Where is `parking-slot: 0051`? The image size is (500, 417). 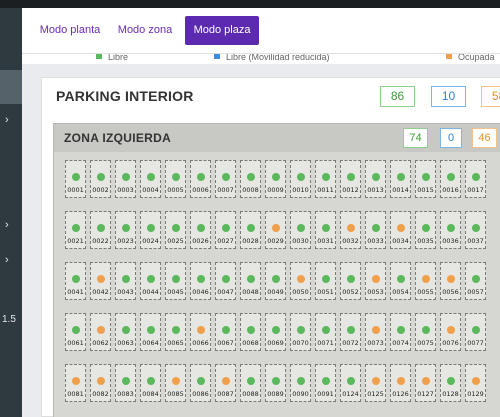
parking-slot: 0051 is located at coordinates (325, 281).